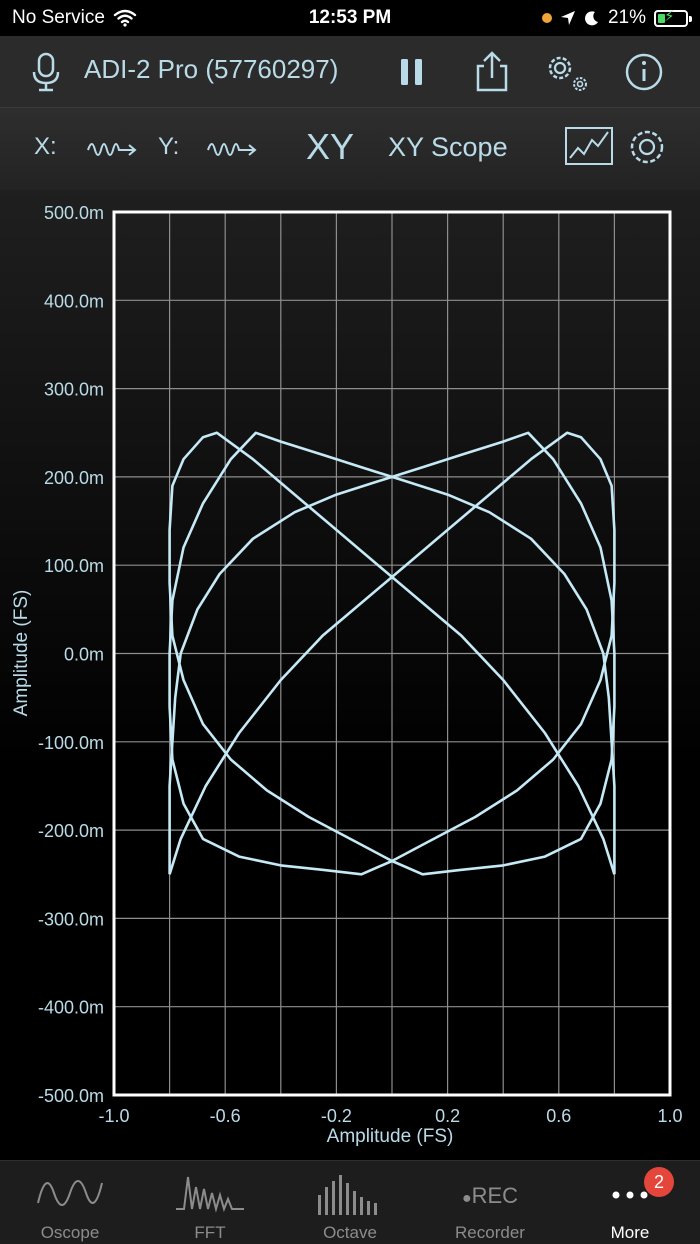 The image size is (700, 1244). What do you see at coordinates (673, 18) in the screenshot?
I see `battery-icon: ⚡` at bounding box center [673, 18].